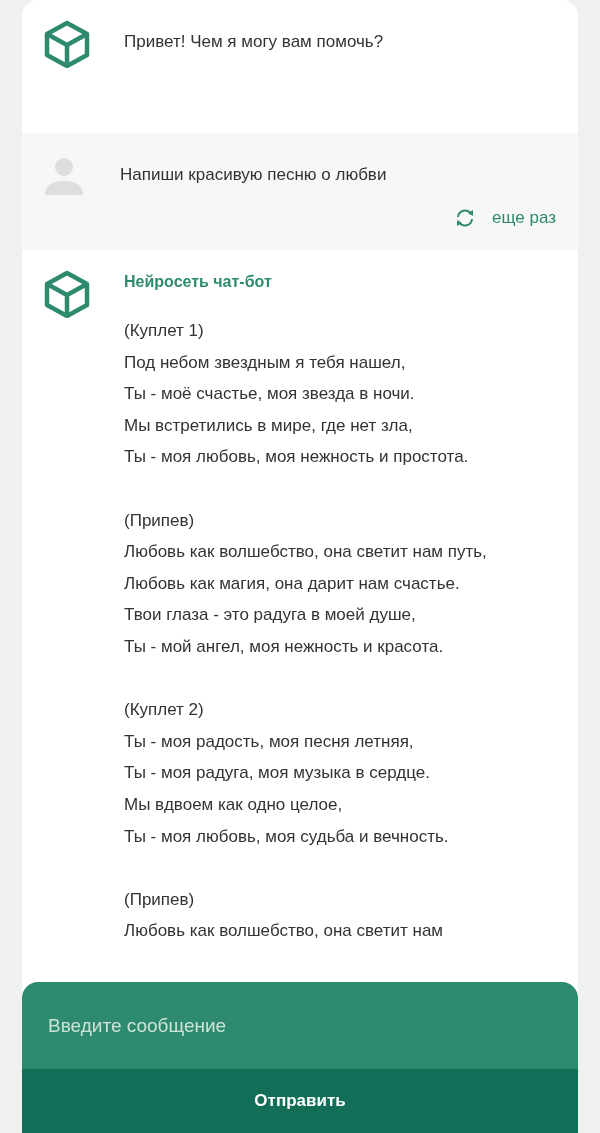 The height and width of the screenshot is (1133, 600). I want to click on lyric-line: Под небом звездным я тебя нашел,, so click(265, 362).